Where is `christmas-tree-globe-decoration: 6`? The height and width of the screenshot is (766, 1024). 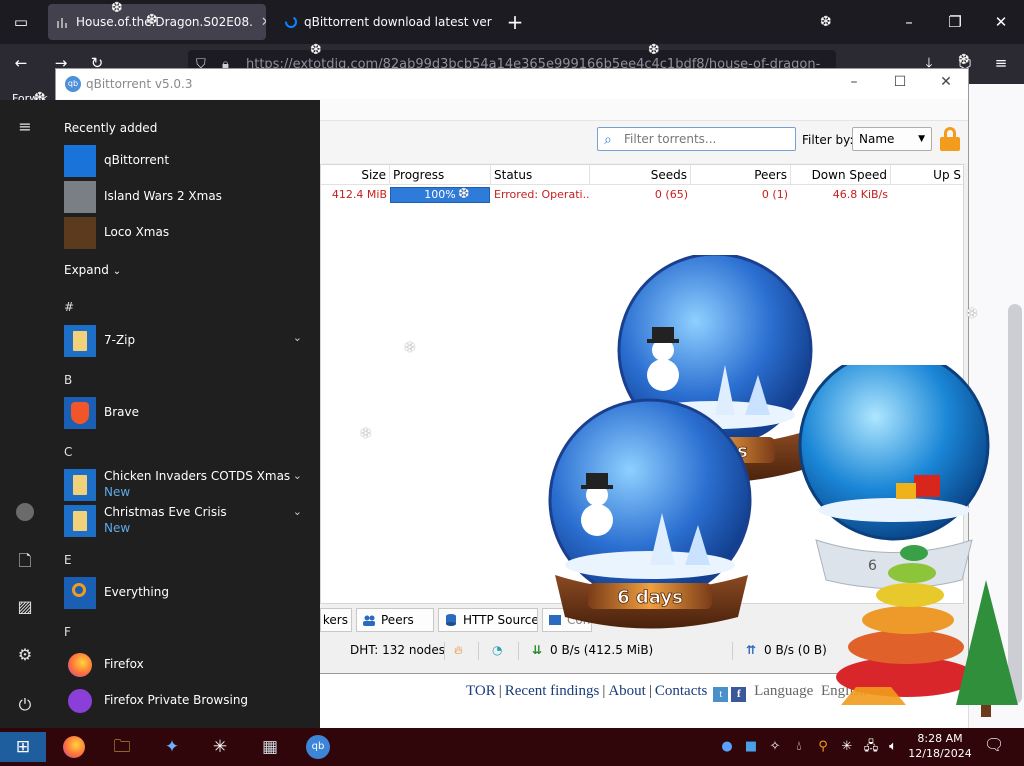 christmas-tree-globe-decoration: 6 is located at coordinates (908, 541).